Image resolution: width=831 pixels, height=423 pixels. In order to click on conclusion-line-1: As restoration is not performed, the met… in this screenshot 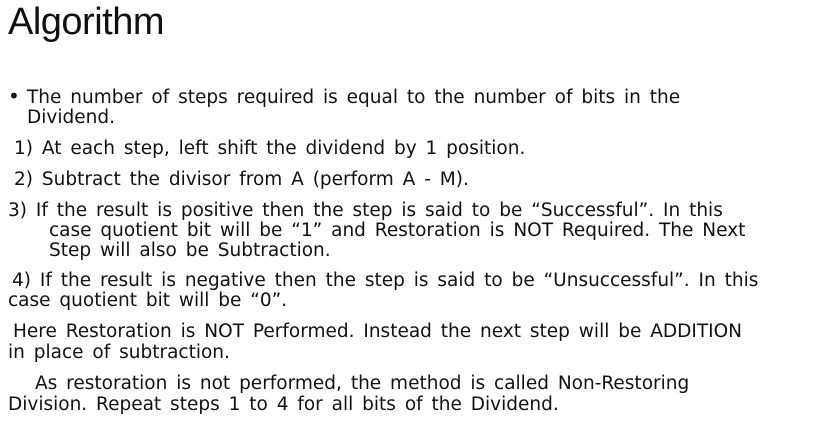, I will do `click(362, 383)`.